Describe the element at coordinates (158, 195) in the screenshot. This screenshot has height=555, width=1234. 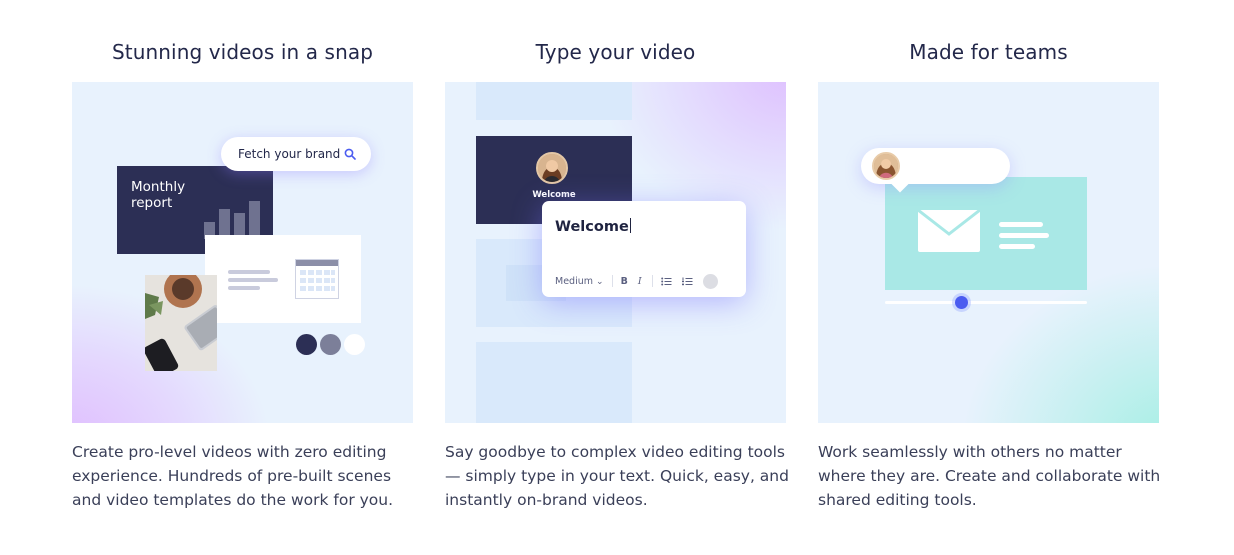
I see `report-card-title: Monthly report` at that location.